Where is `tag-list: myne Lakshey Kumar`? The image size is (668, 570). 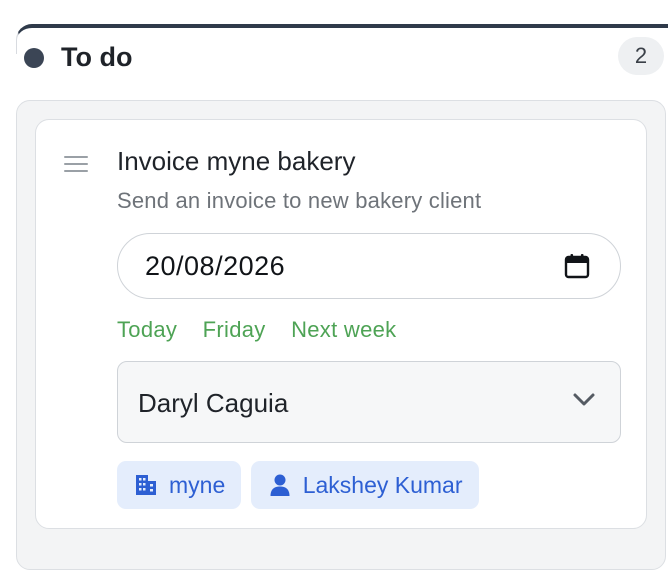
tag-list: myne Lakshey Kumar is located at coordinates (300, 485).